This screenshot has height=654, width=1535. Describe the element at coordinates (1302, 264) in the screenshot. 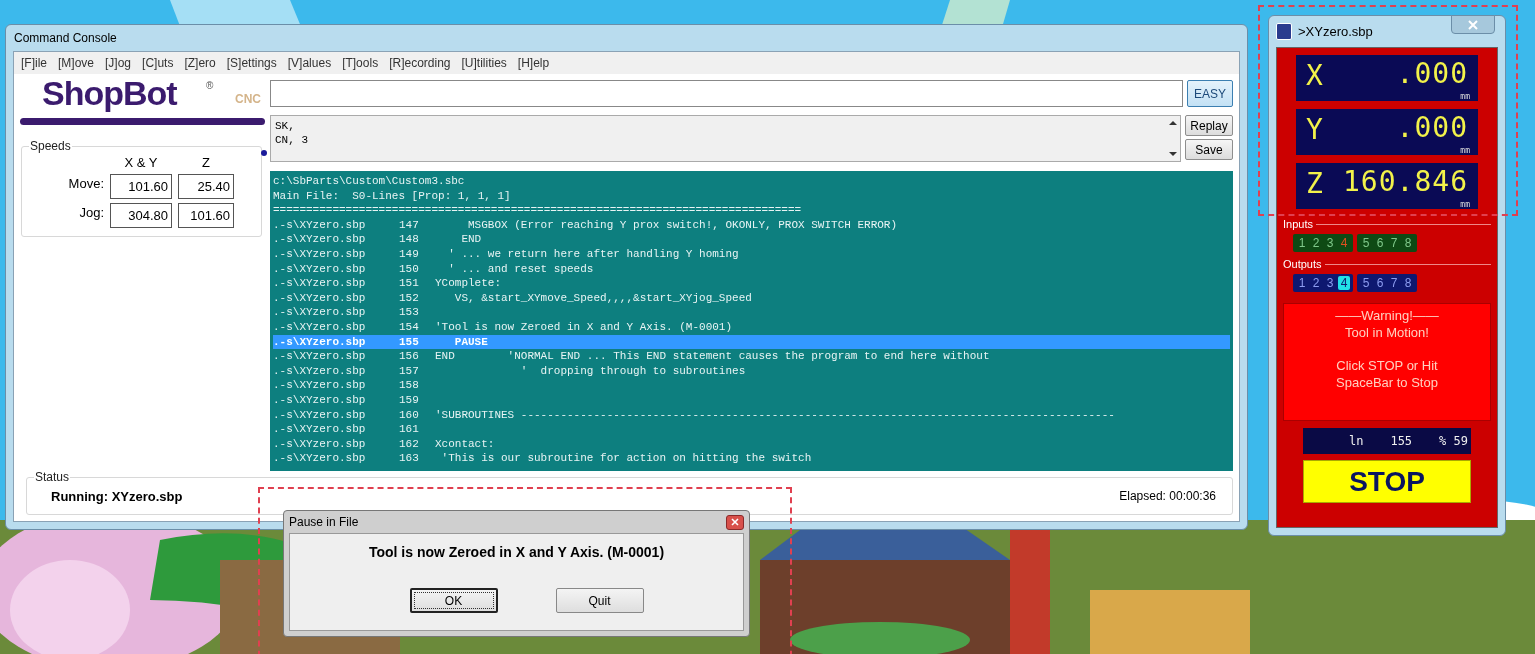

I see `io-title: Outputs` at that location.